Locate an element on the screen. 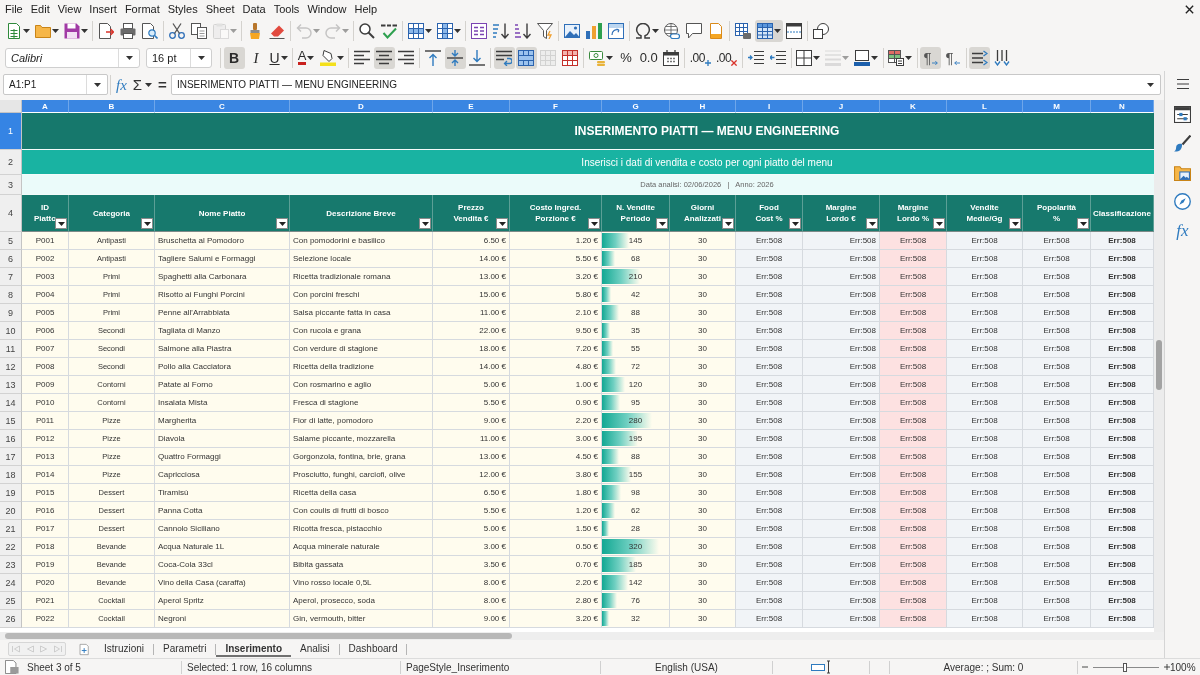 The image size is (1200, 675). row-header: 4 is located at coordinates (11, 213).